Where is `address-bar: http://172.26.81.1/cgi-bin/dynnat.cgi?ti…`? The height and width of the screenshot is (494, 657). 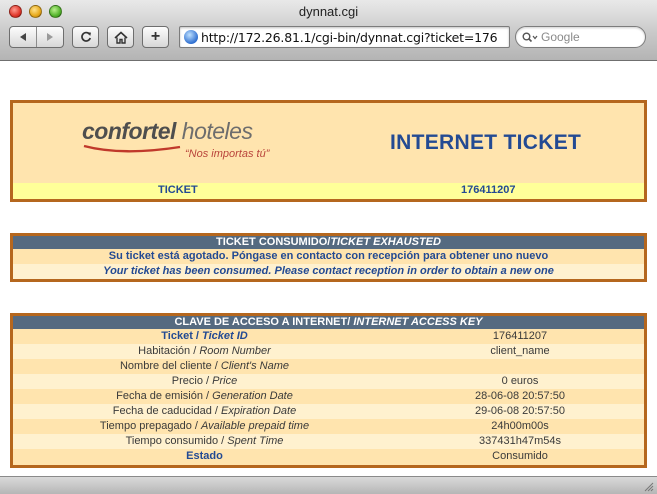 address-bar: http://172.26.81.1/cgi-bin/dynnat.cgi?ti… is located at coordinates (344, 37).